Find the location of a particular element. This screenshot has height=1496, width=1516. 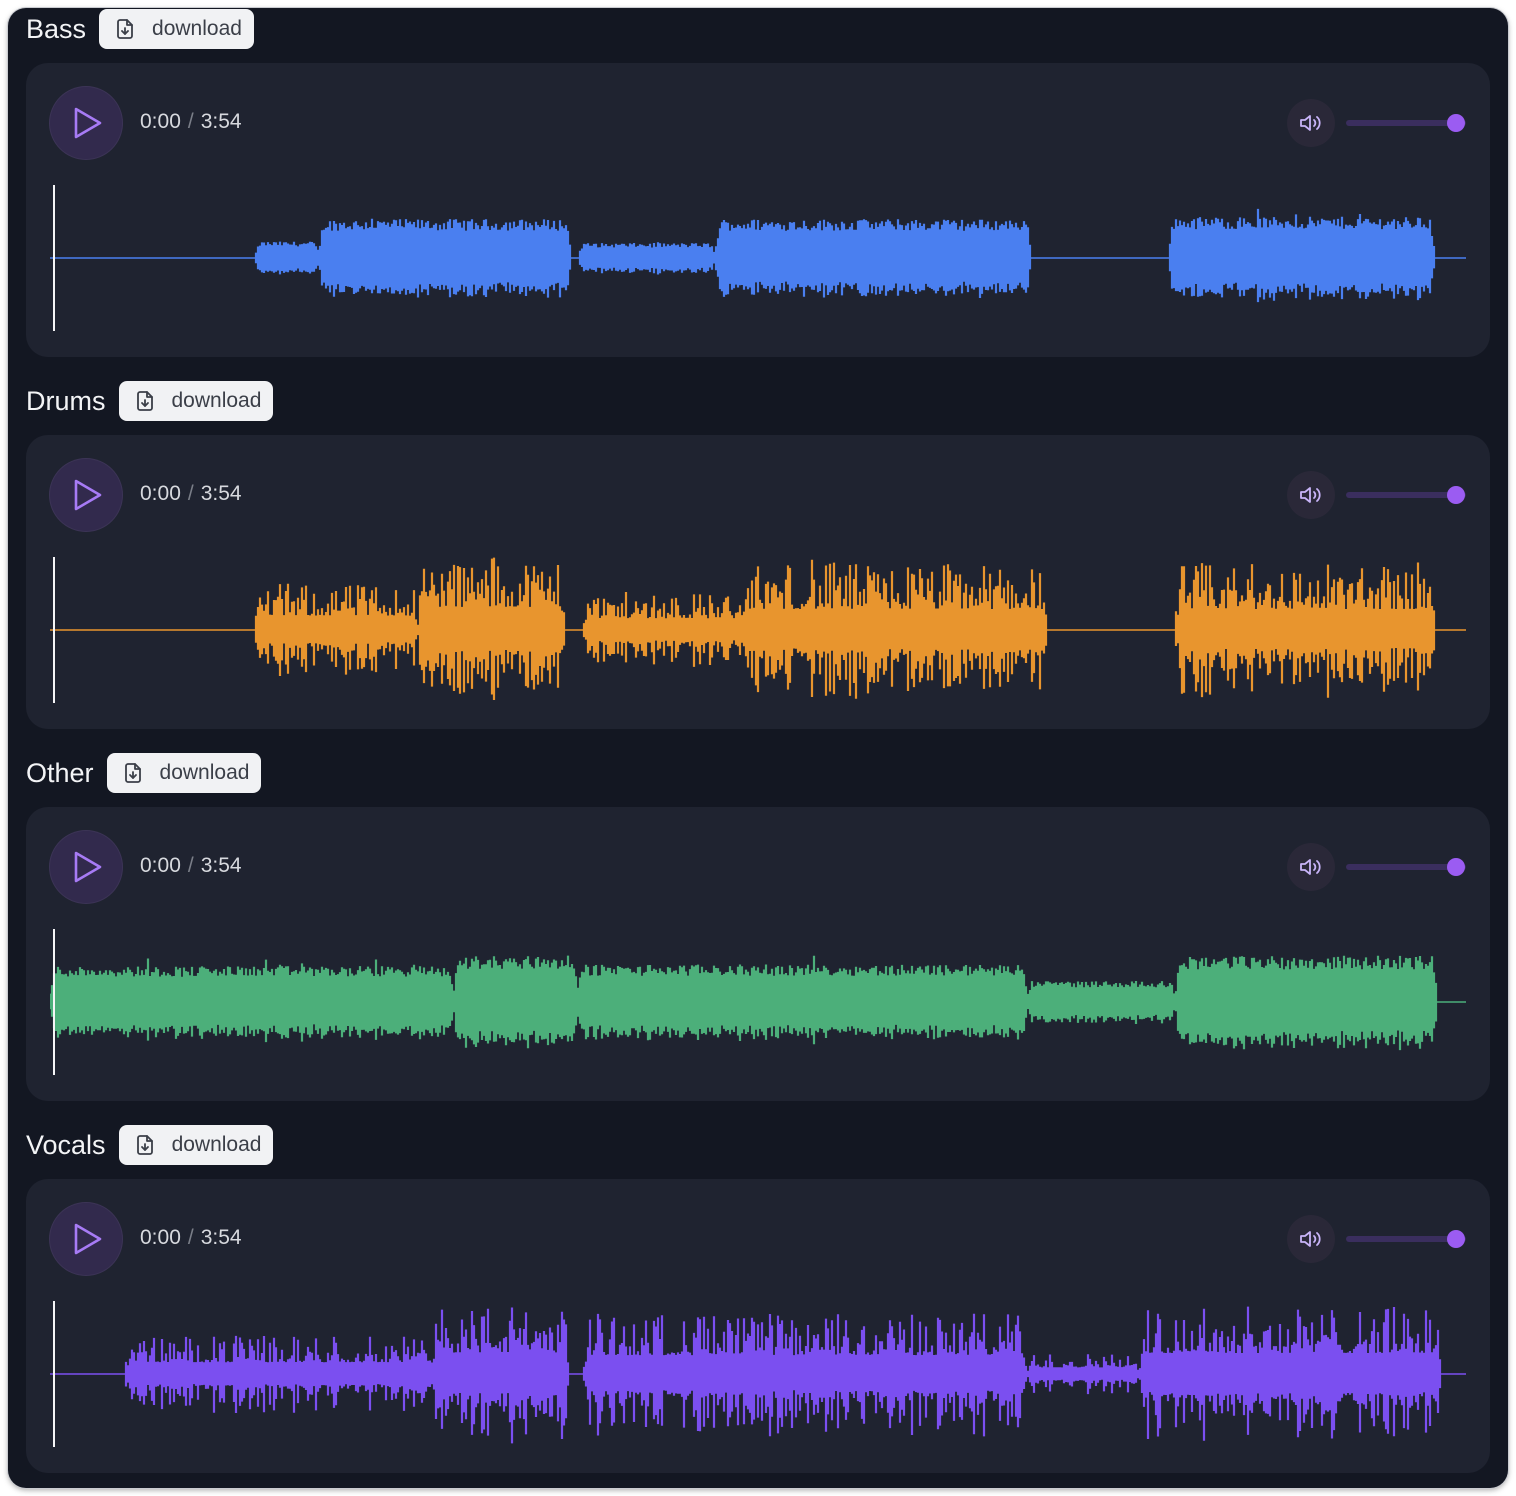

stem-title: Vocals is located at coordinates (66, 1145).